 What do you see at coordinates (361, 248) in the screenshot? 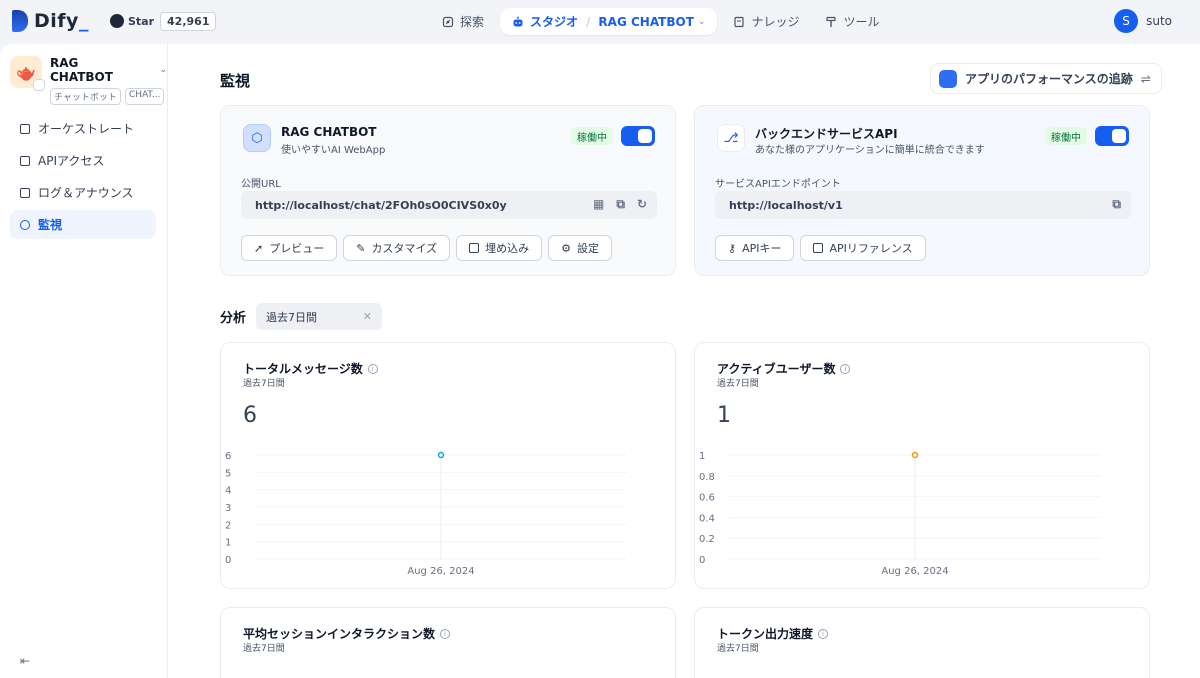
I see `brush-icon: ✎` at bounding box center [361, 248].